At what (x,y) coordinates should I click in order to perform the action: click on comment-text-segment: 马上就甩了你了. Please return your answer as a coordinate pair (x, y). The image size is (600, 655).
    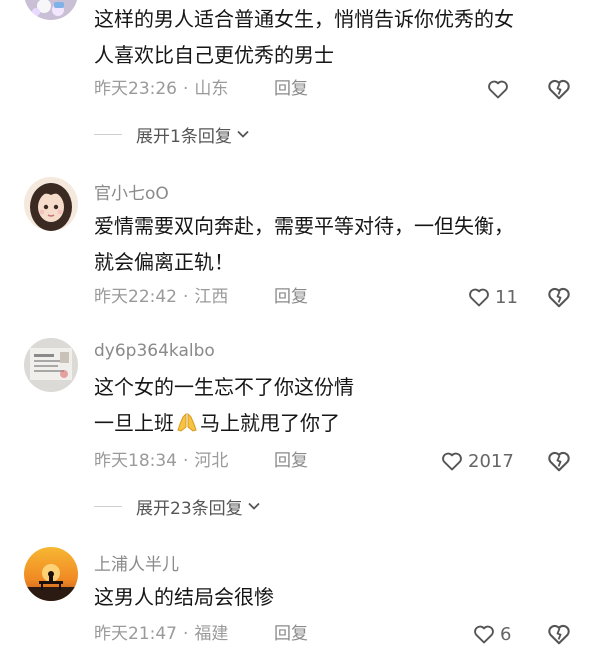
    Looking at the image, I should click on (270, 423).